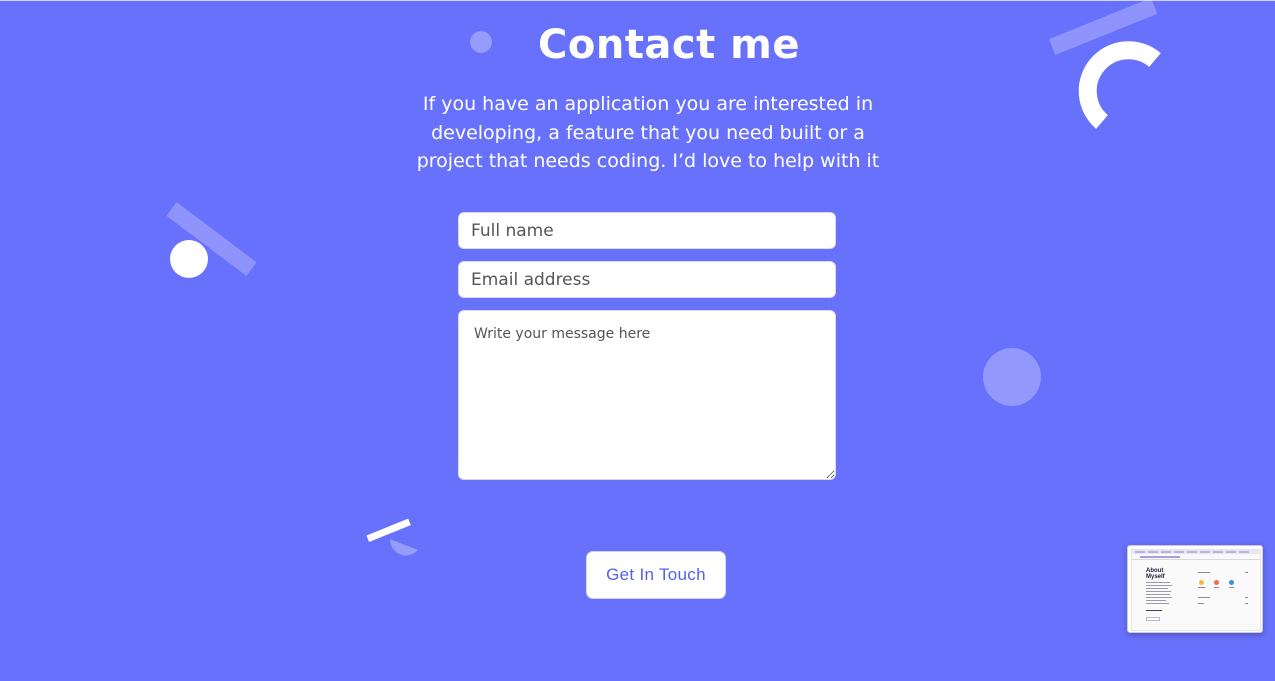 This screenshot has height=681, width=1275. What do you see at coordinates (1196, 559) in the screenshot?
I see `thumbnail-divider` at bounding box center [1196, 559].